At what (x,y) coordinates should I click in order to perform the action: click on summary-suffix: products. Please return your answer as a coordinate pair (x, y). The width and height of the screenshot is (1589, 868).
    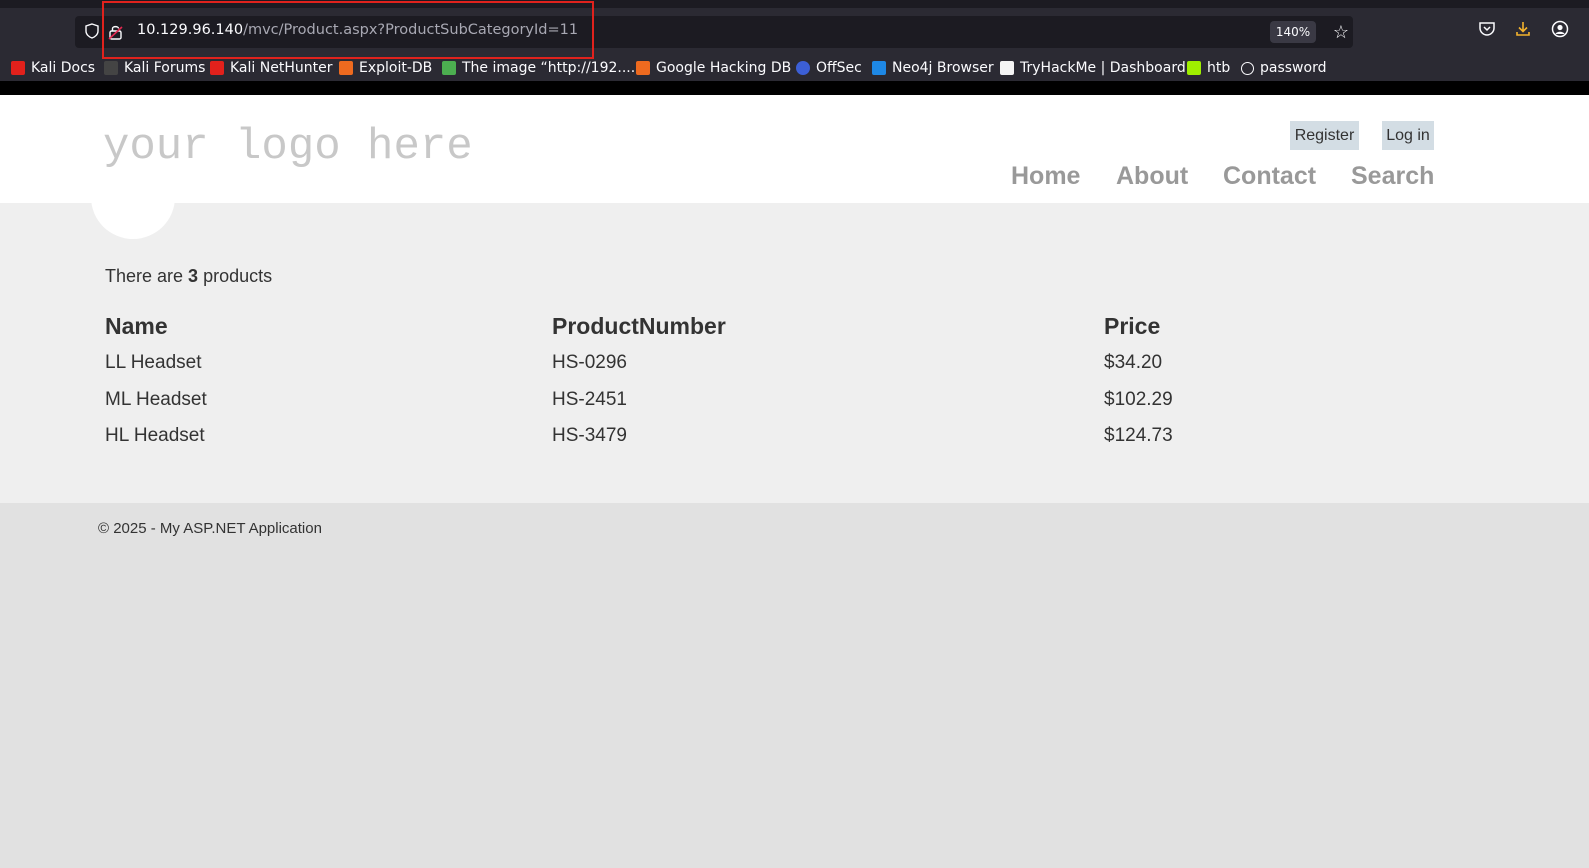
    Looking at the image, I should click on (235, 276).